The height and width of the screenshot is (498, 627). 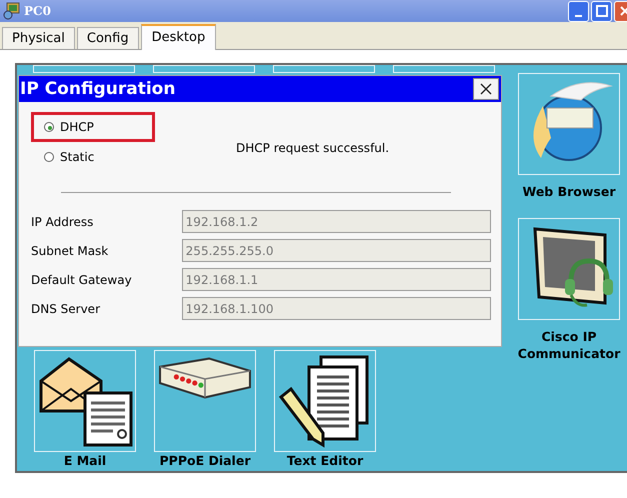 What do you see at coordinates (569, 191) in the screenshot?
I see `app-label: Web Browser` at bounding box center [569, 191].